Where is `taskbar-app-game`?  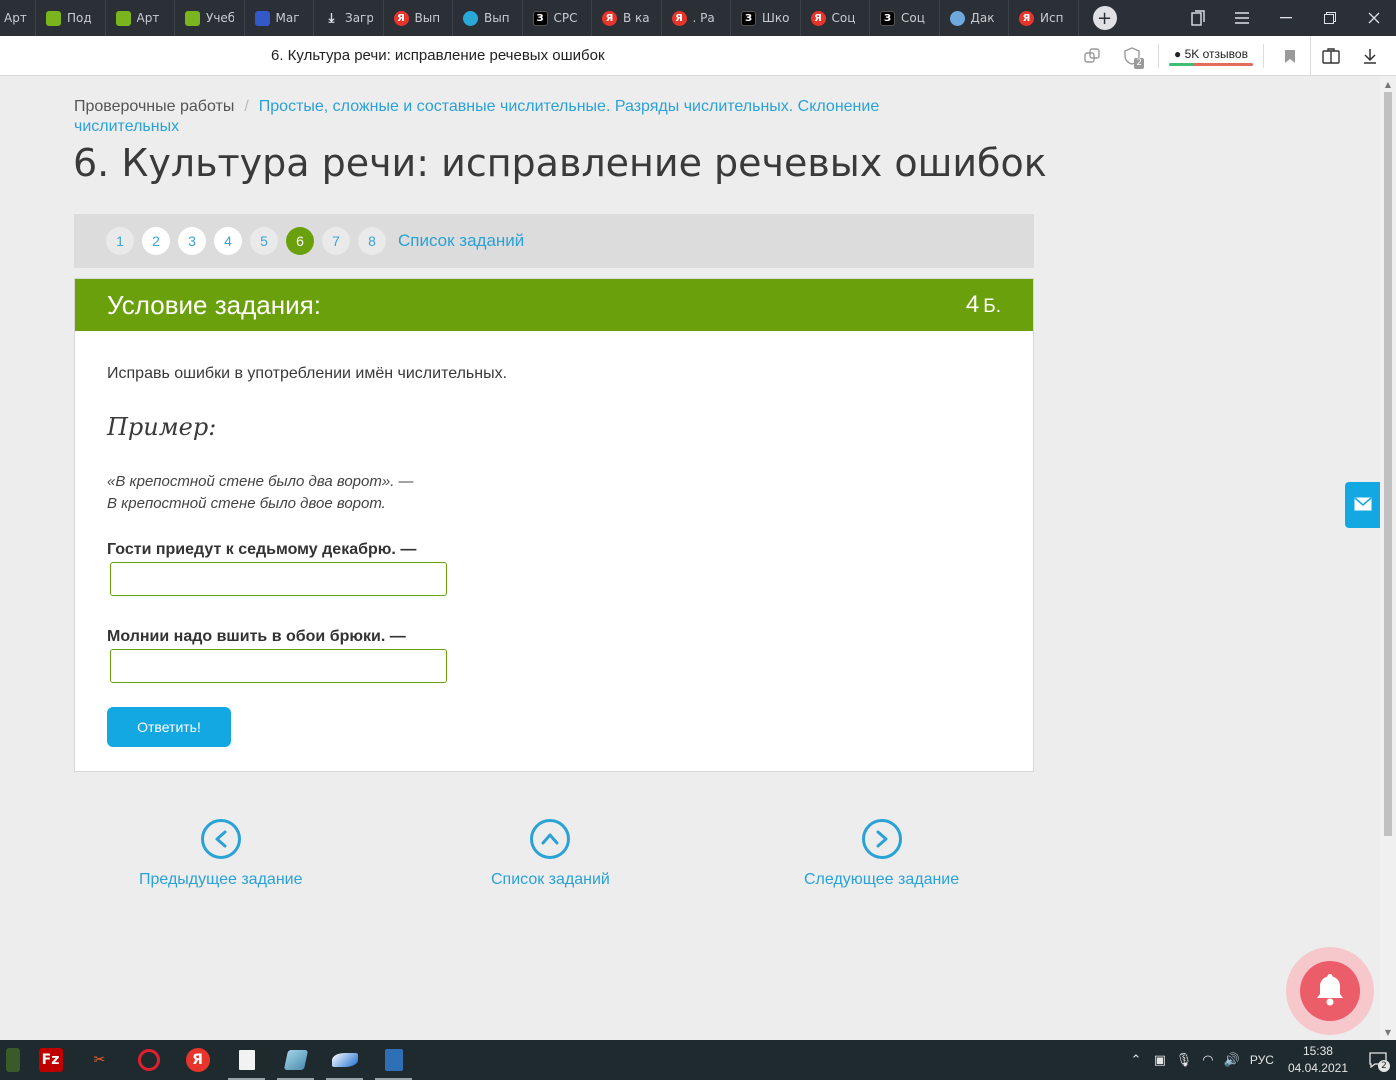 taskbar-app-game is located at coordinates (13, 1060).